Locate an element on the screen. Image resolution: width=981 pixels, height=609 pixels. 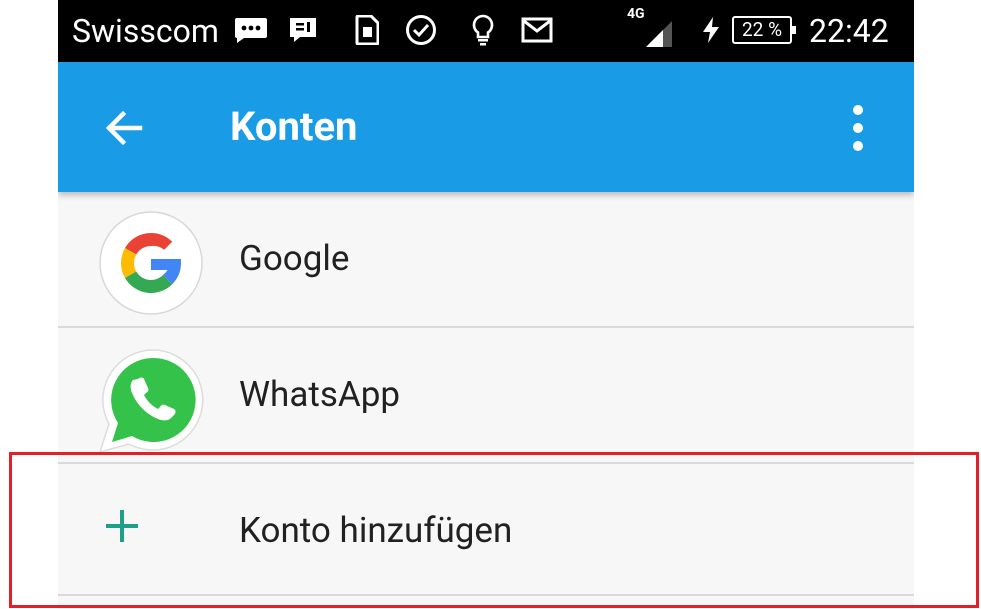
chat-bubble-icon is located at coordinates (251, 30).